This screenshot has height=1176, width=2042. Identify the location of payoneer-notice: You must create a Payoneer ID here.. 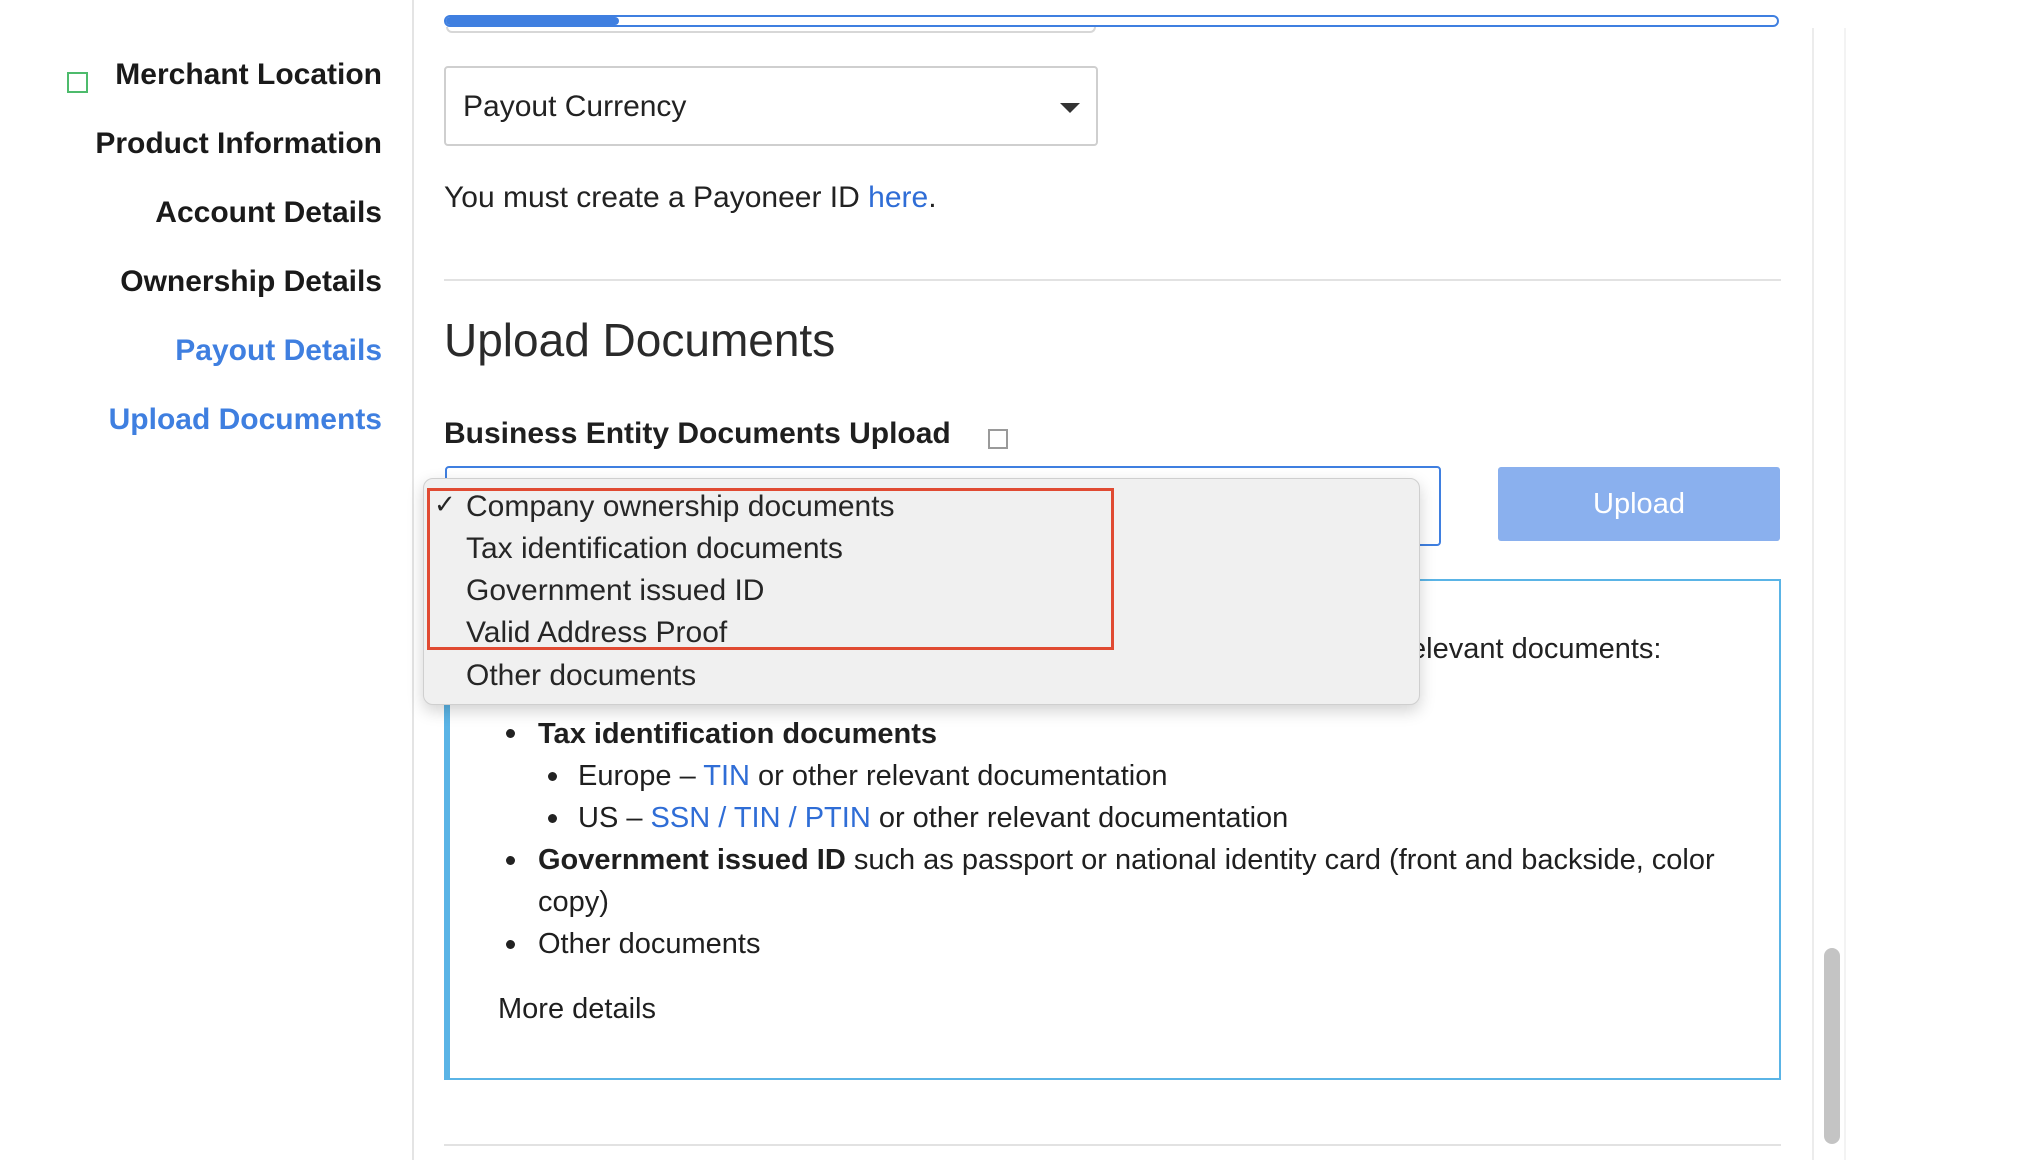
(690, 198).